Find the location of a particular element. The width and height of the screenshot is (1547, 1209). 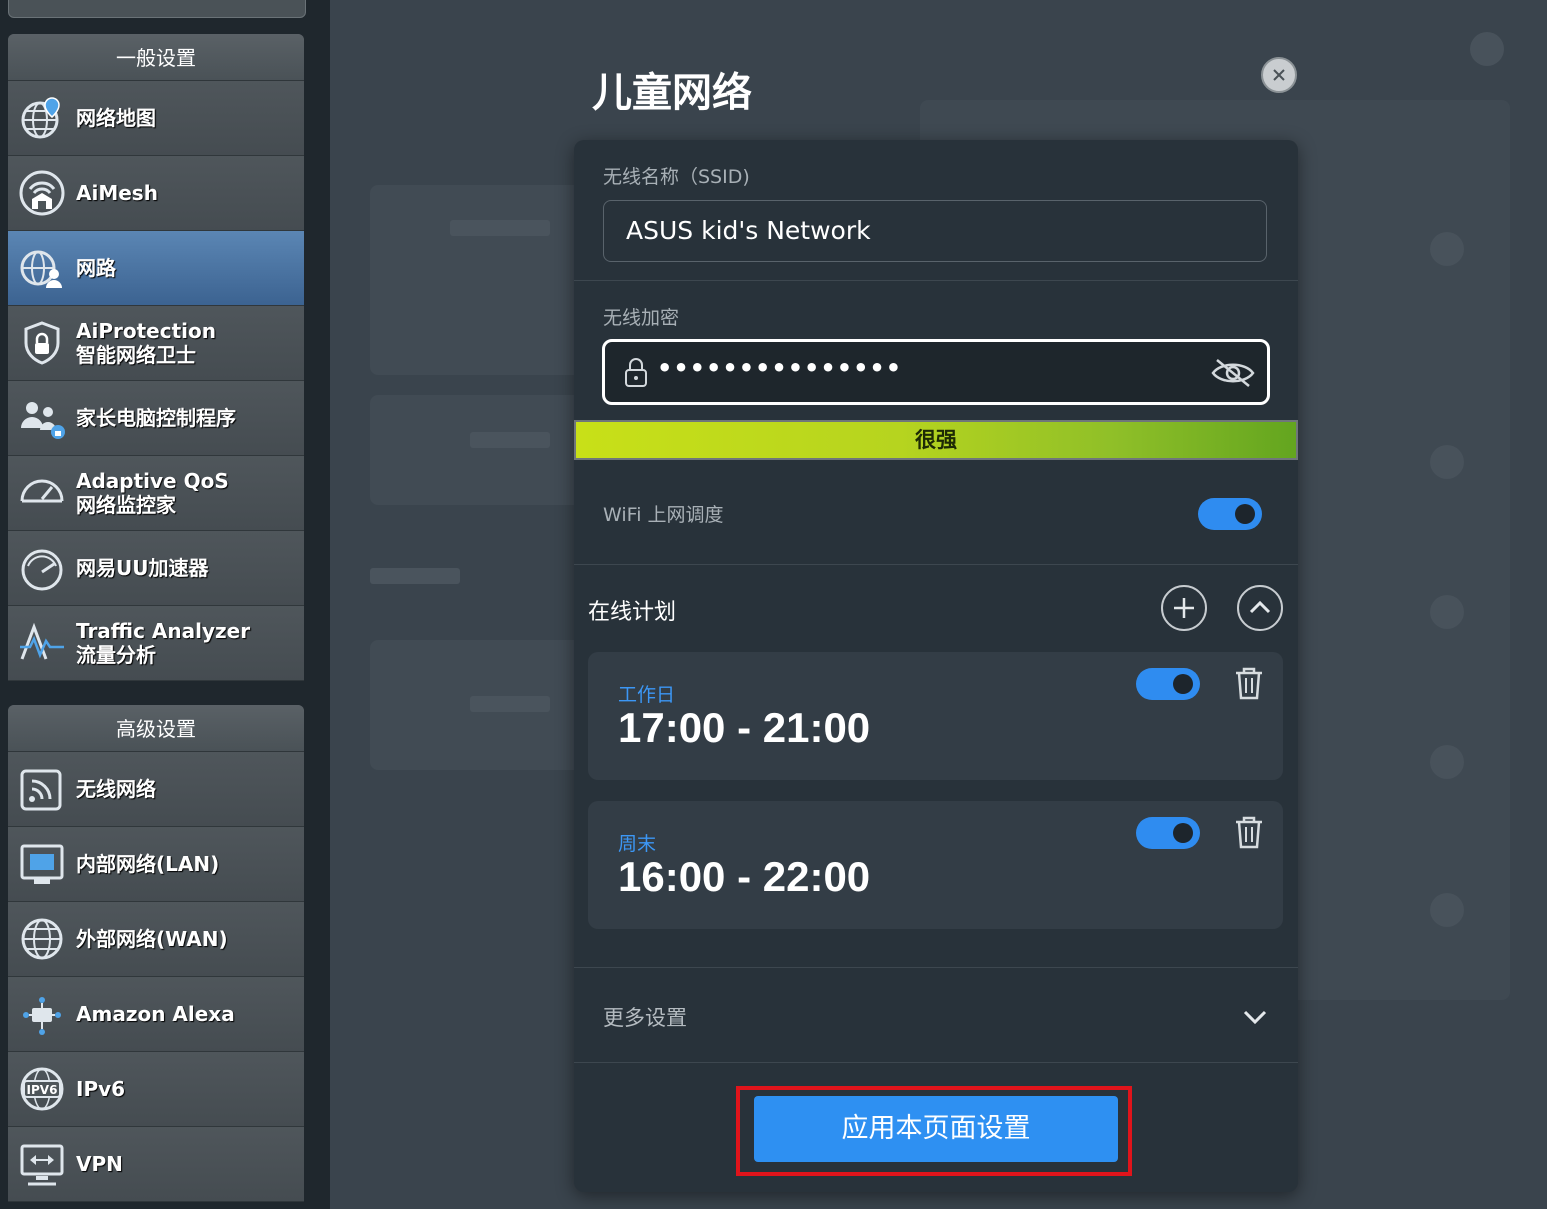

schedule-time: 17:00 - 21:00 is located at coordinates (744, 727).